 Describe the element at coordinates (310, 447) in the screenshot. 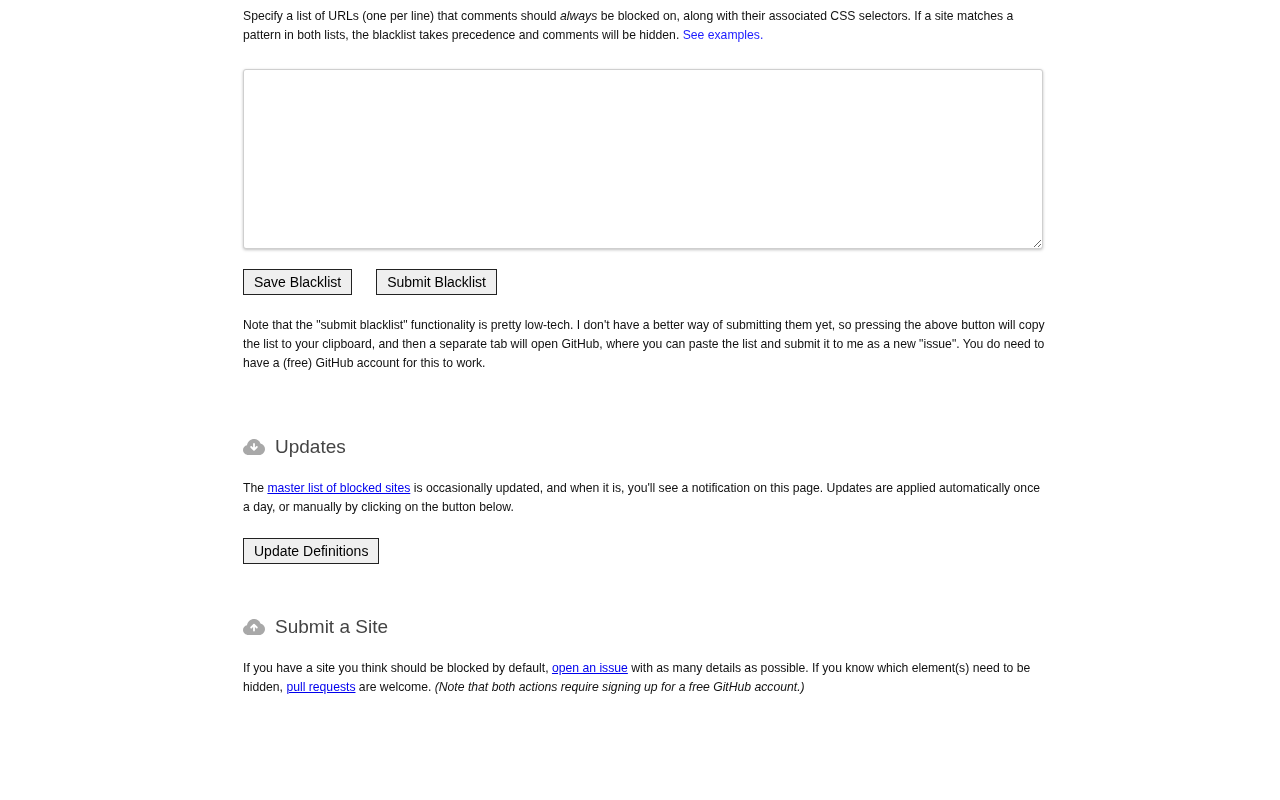

I see `section-heading: Updates` at that location.